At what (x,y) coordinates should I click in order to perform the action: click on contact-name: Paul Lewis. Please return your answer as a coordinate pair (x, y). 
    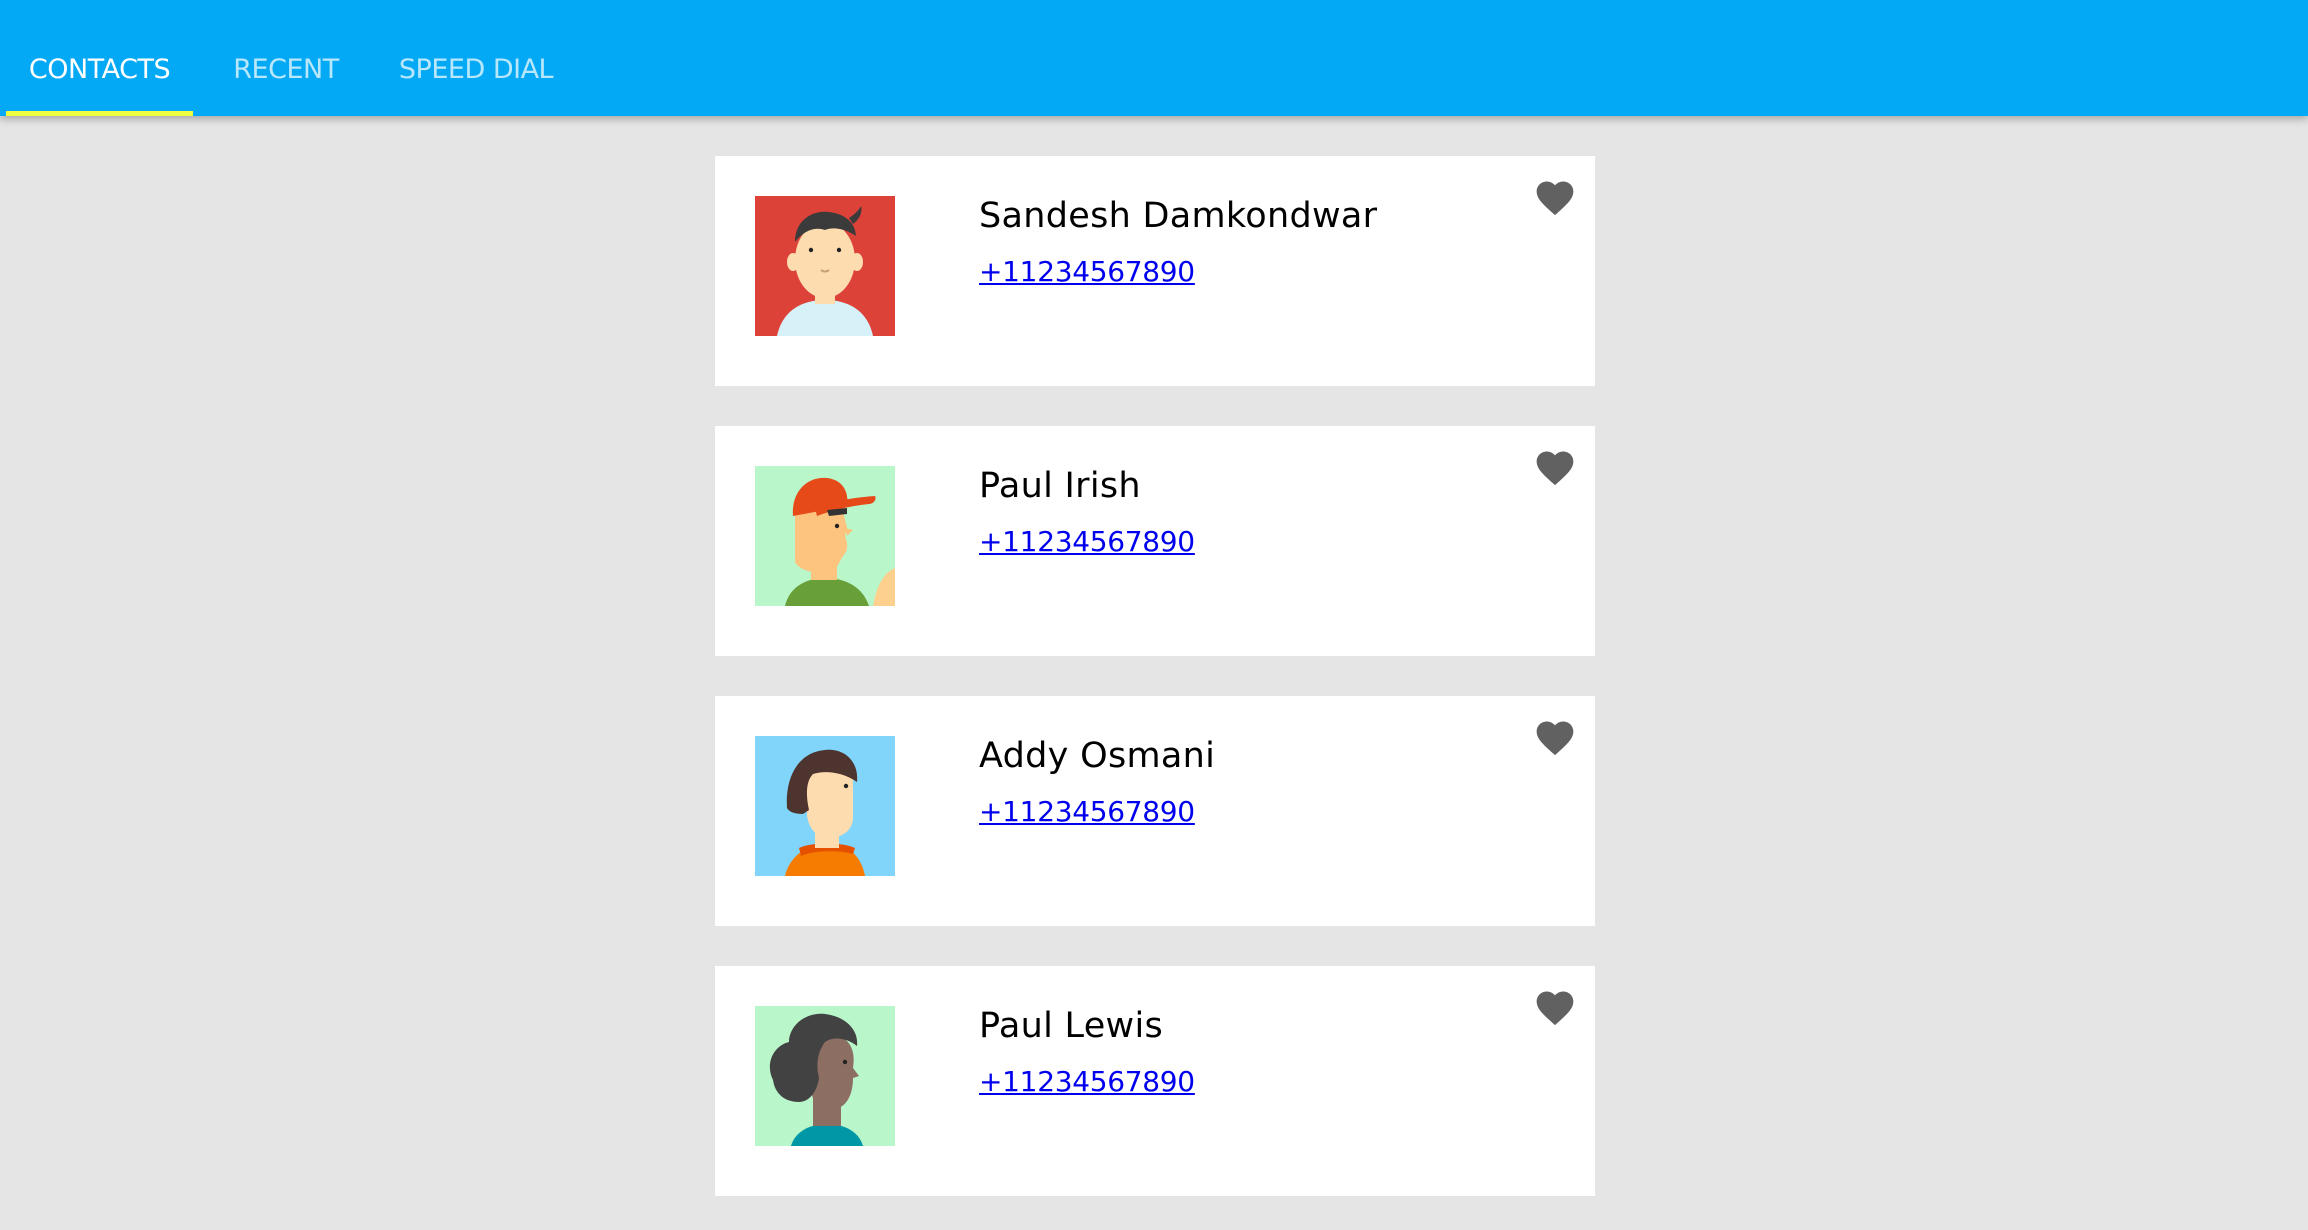
    Looking at the image, I should click on (1071, 1026).